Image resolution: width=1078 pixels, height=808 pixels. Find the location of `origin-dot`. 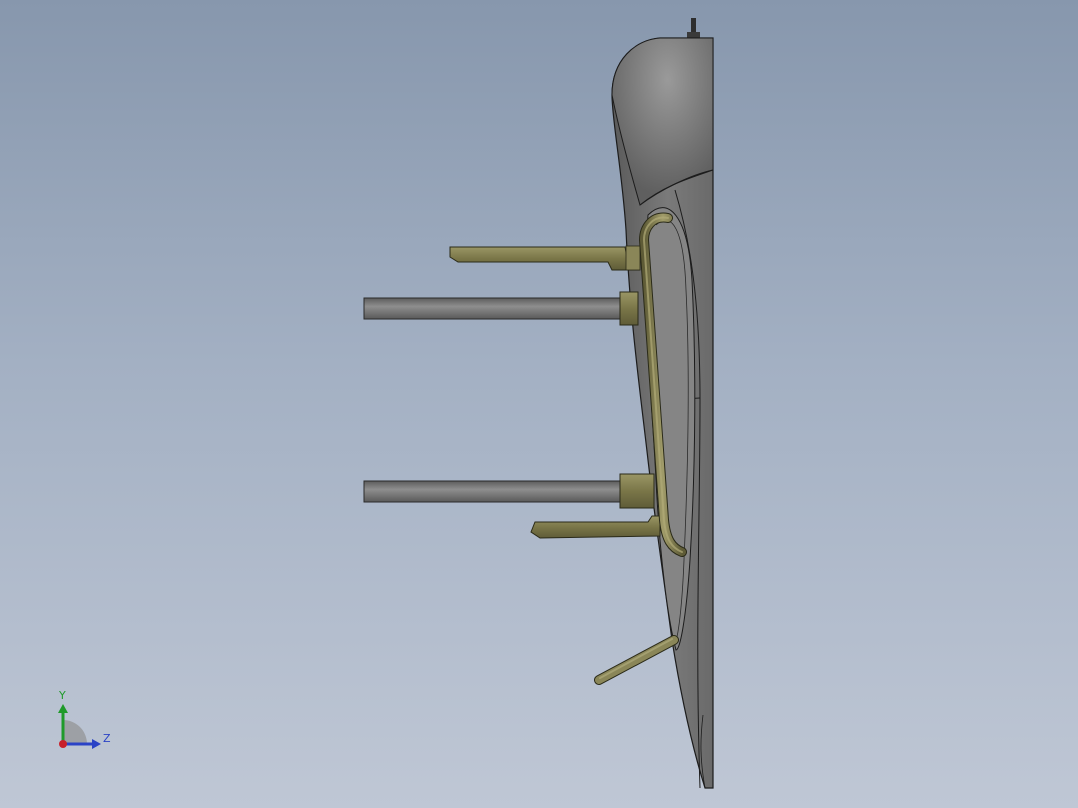

origin-dot is located at coordinates (63, 744).